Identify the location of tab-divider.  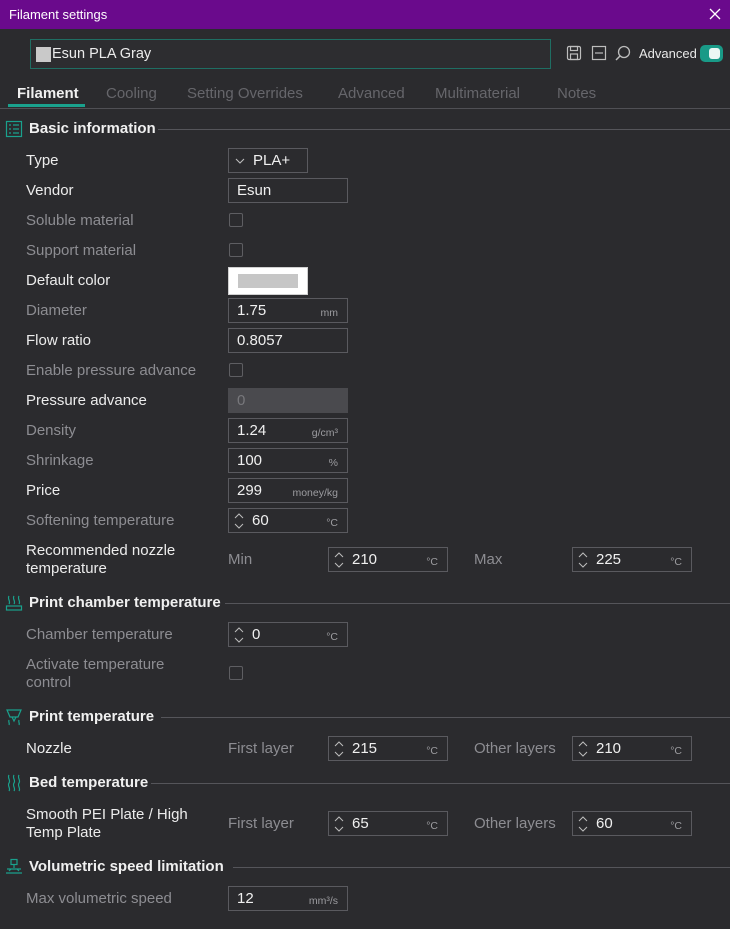
(365, 108).